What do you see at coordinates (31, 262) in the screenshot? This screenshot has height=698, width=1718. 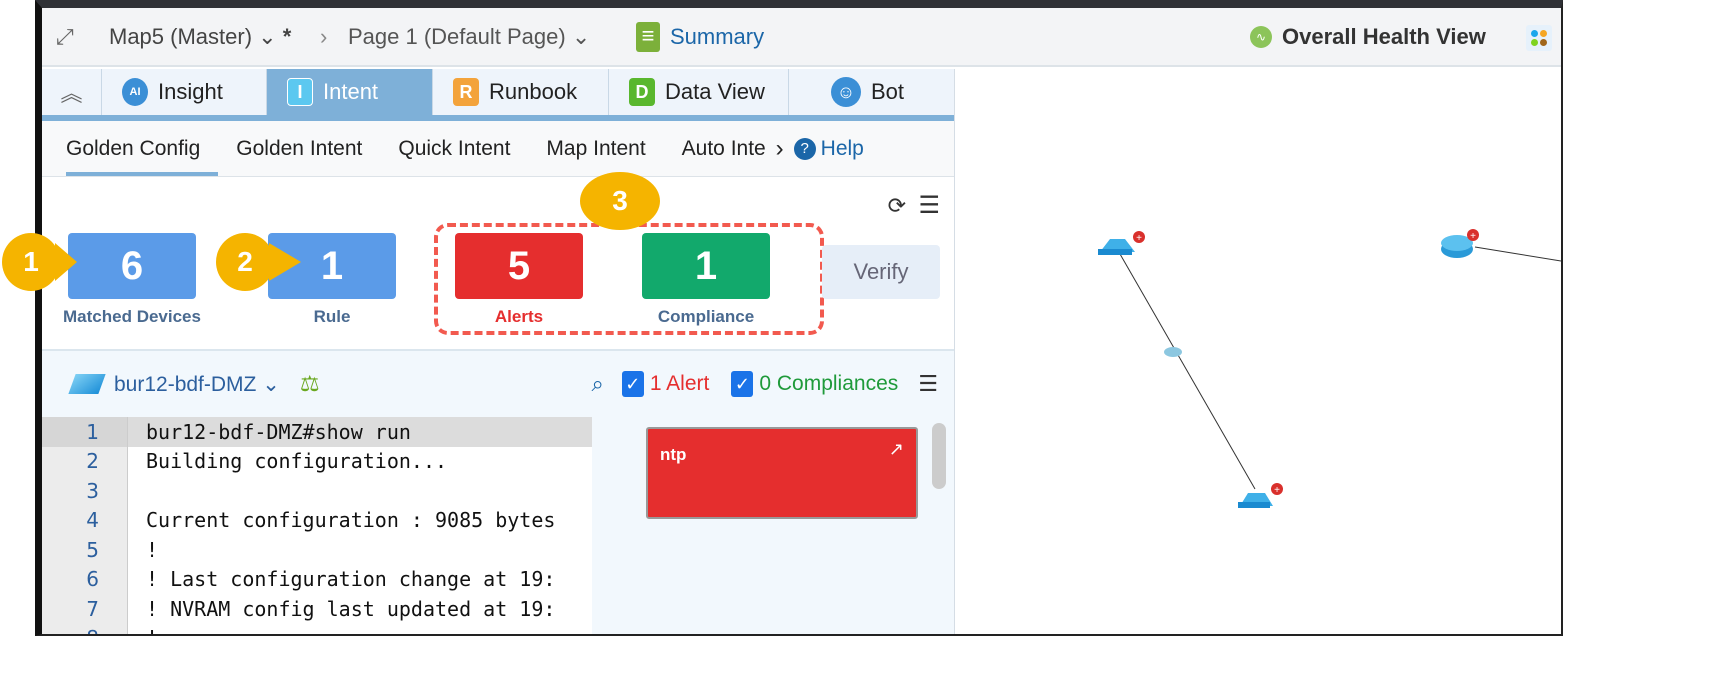 I see `callout-badge-1: 1` at bounding box center [31, 262].